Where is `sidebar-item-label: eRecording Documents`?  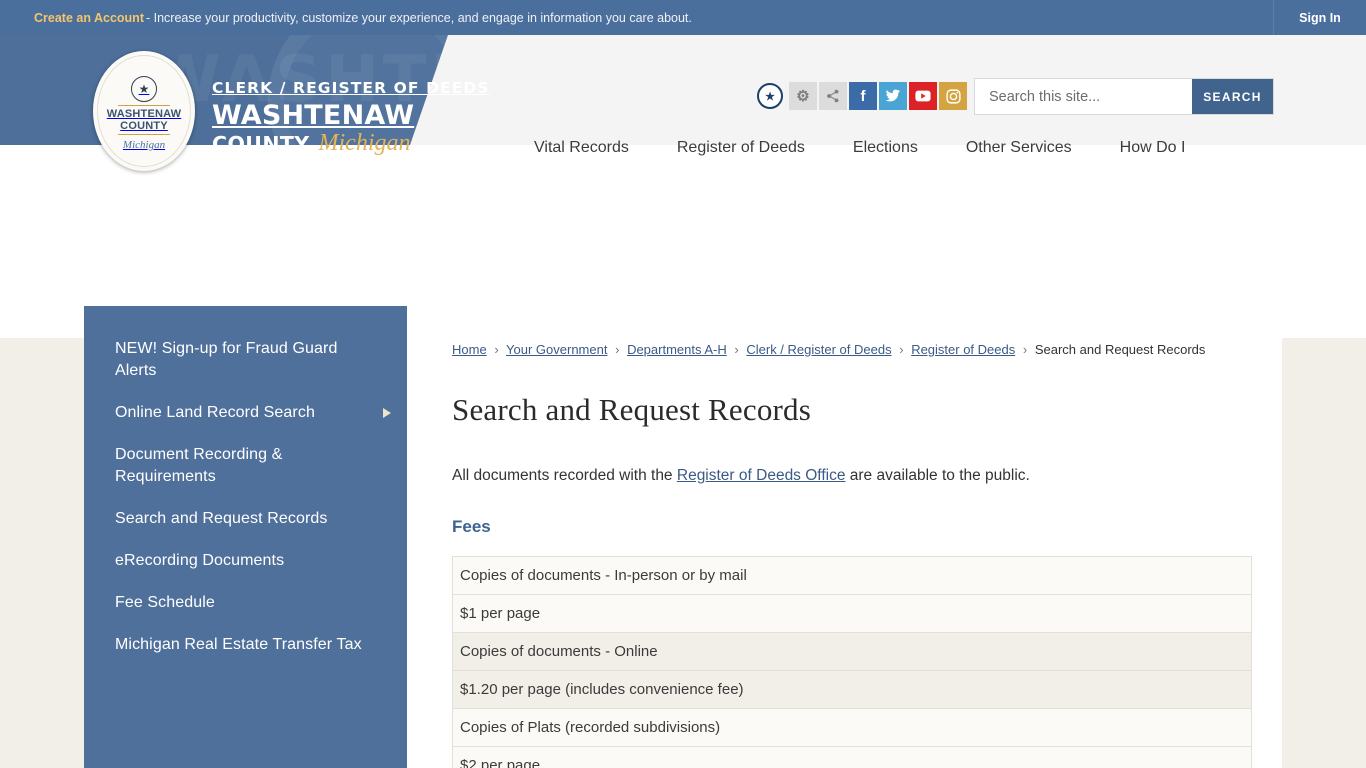 sidebar-item-label: eRecording Documents is located at coordinates (200, 560).